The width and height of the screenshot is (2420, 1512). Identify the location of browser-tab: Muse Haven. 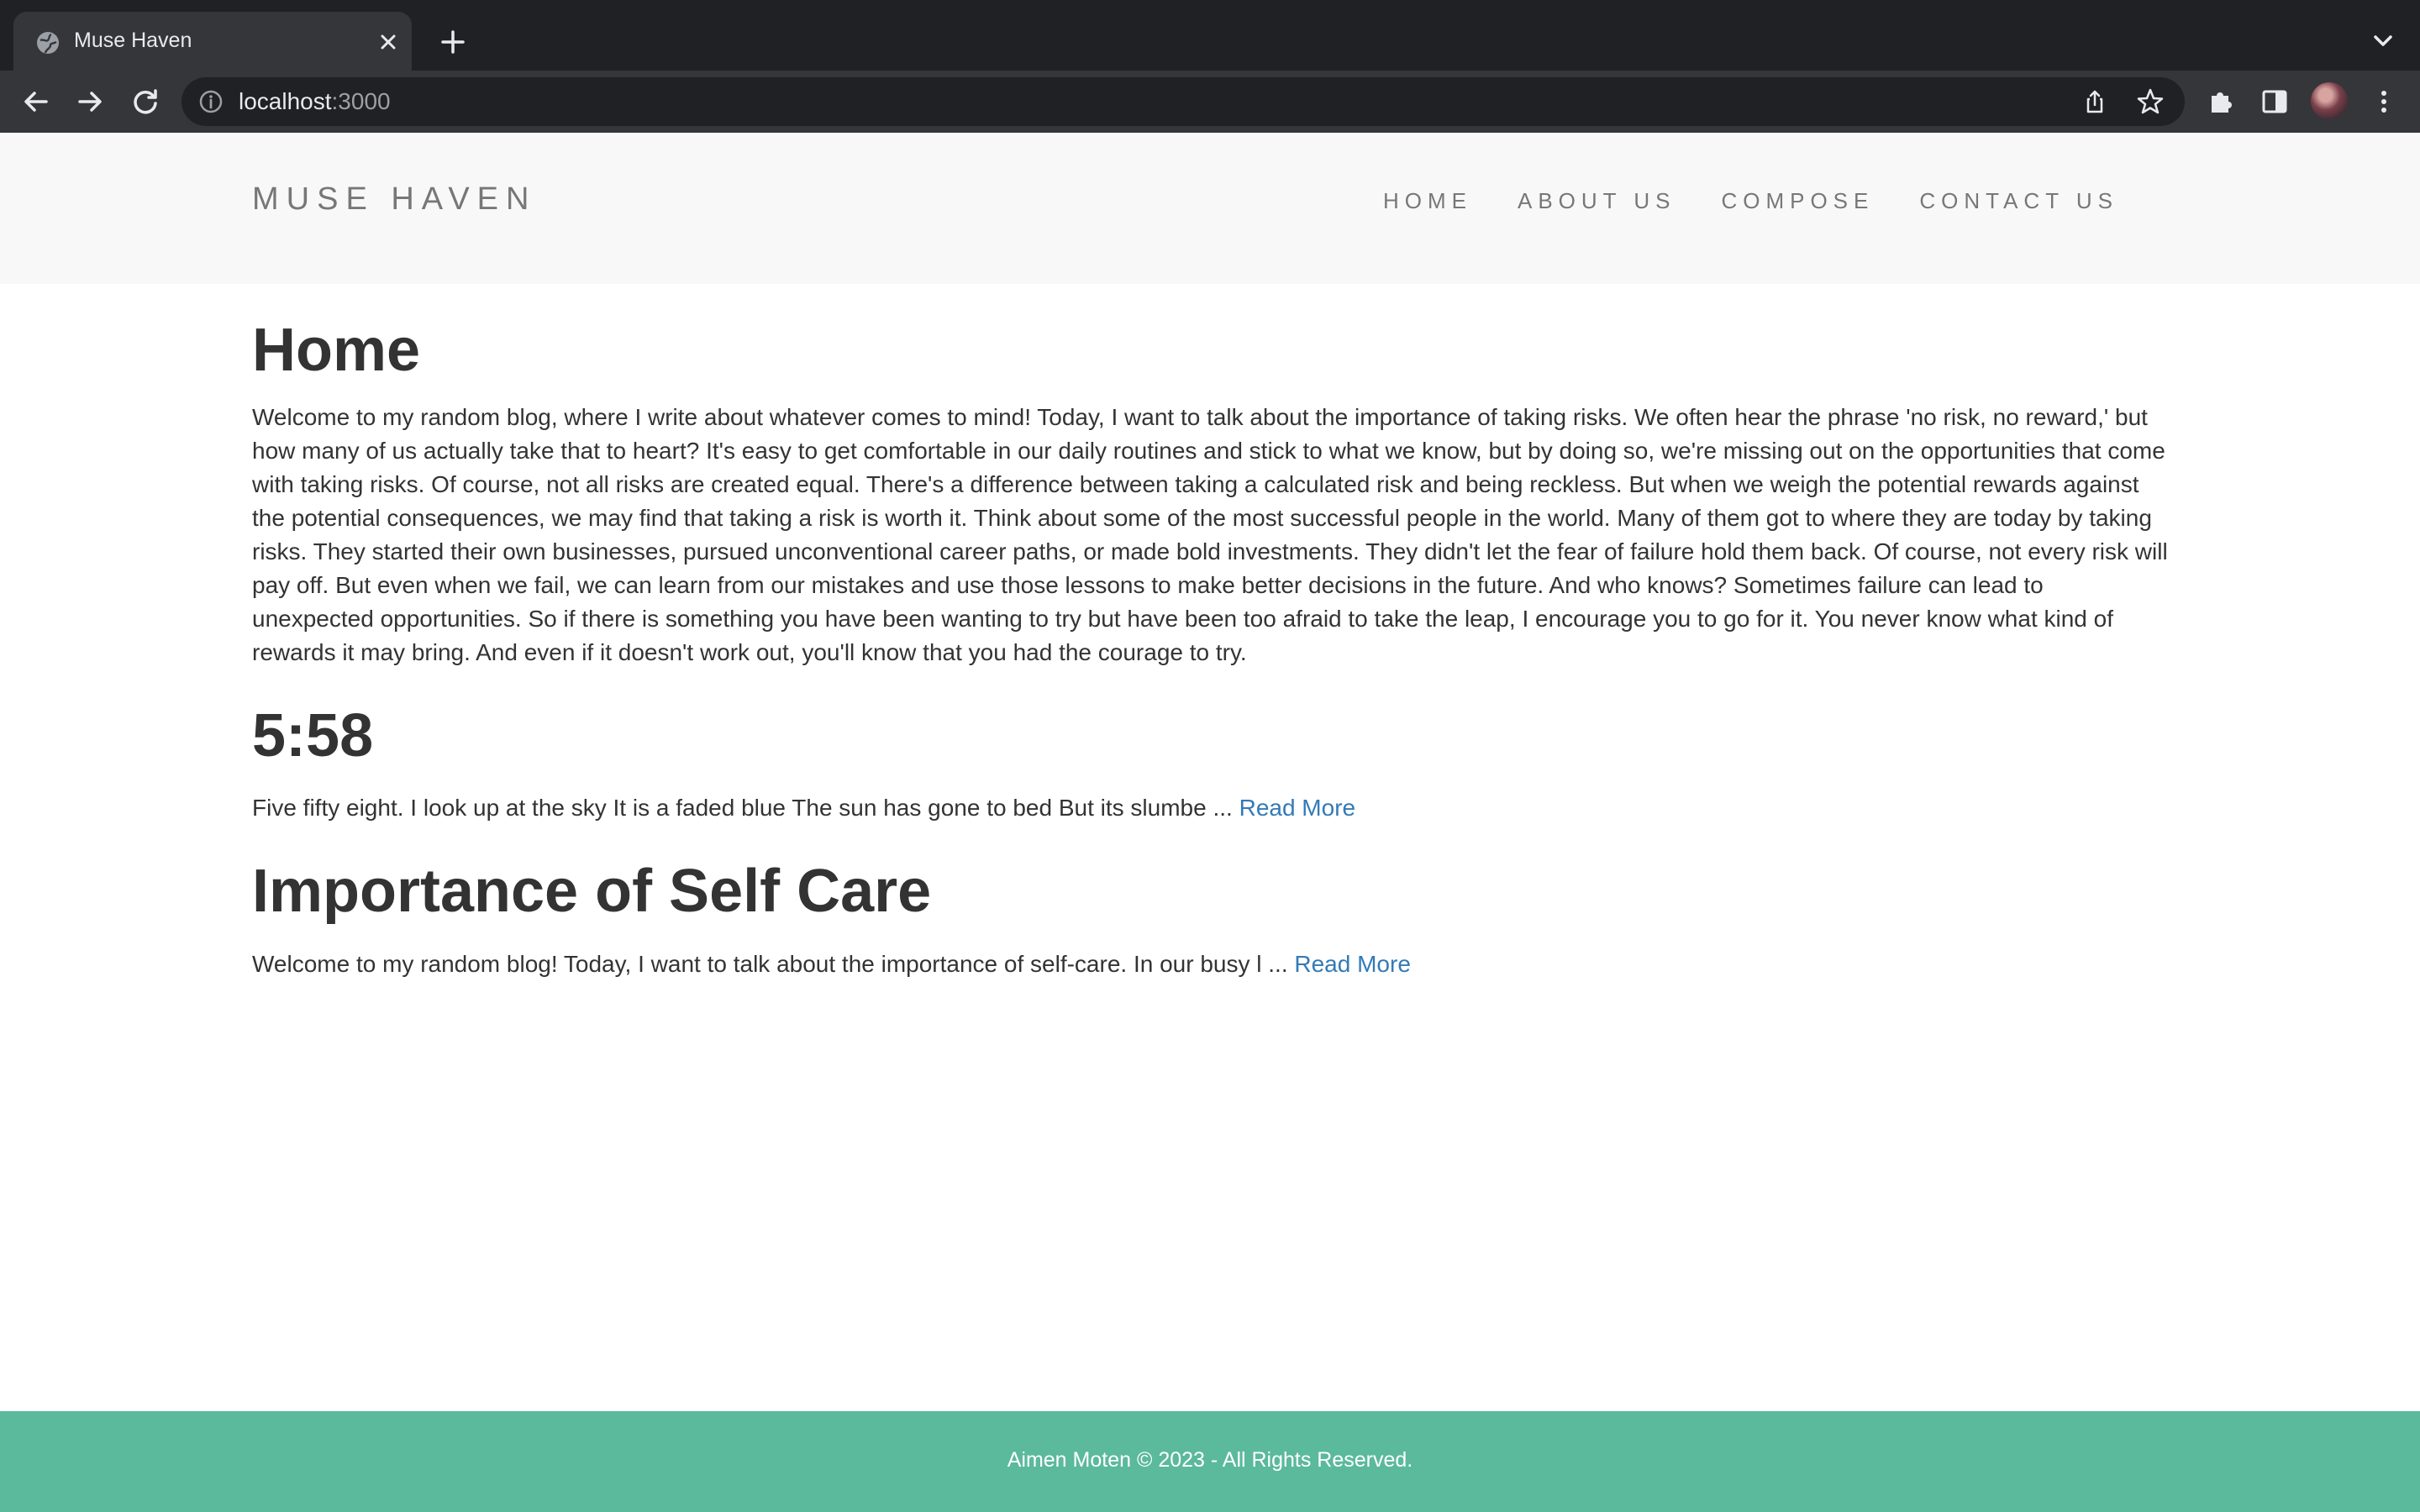
(212, 41).